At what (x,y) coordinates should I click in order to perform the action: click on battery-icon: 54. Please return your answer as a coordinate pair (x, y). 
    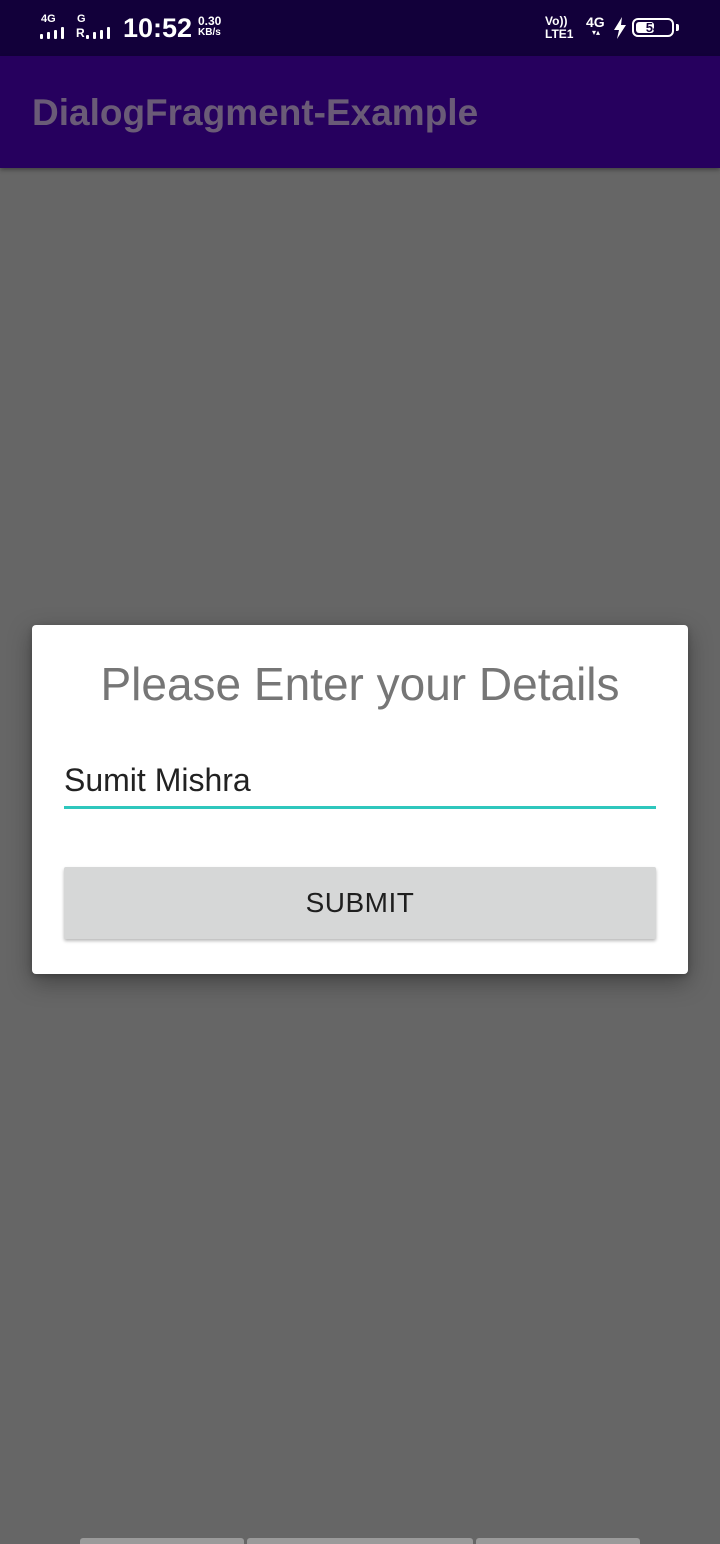
    Looking at the image, I should click on (653, 27).